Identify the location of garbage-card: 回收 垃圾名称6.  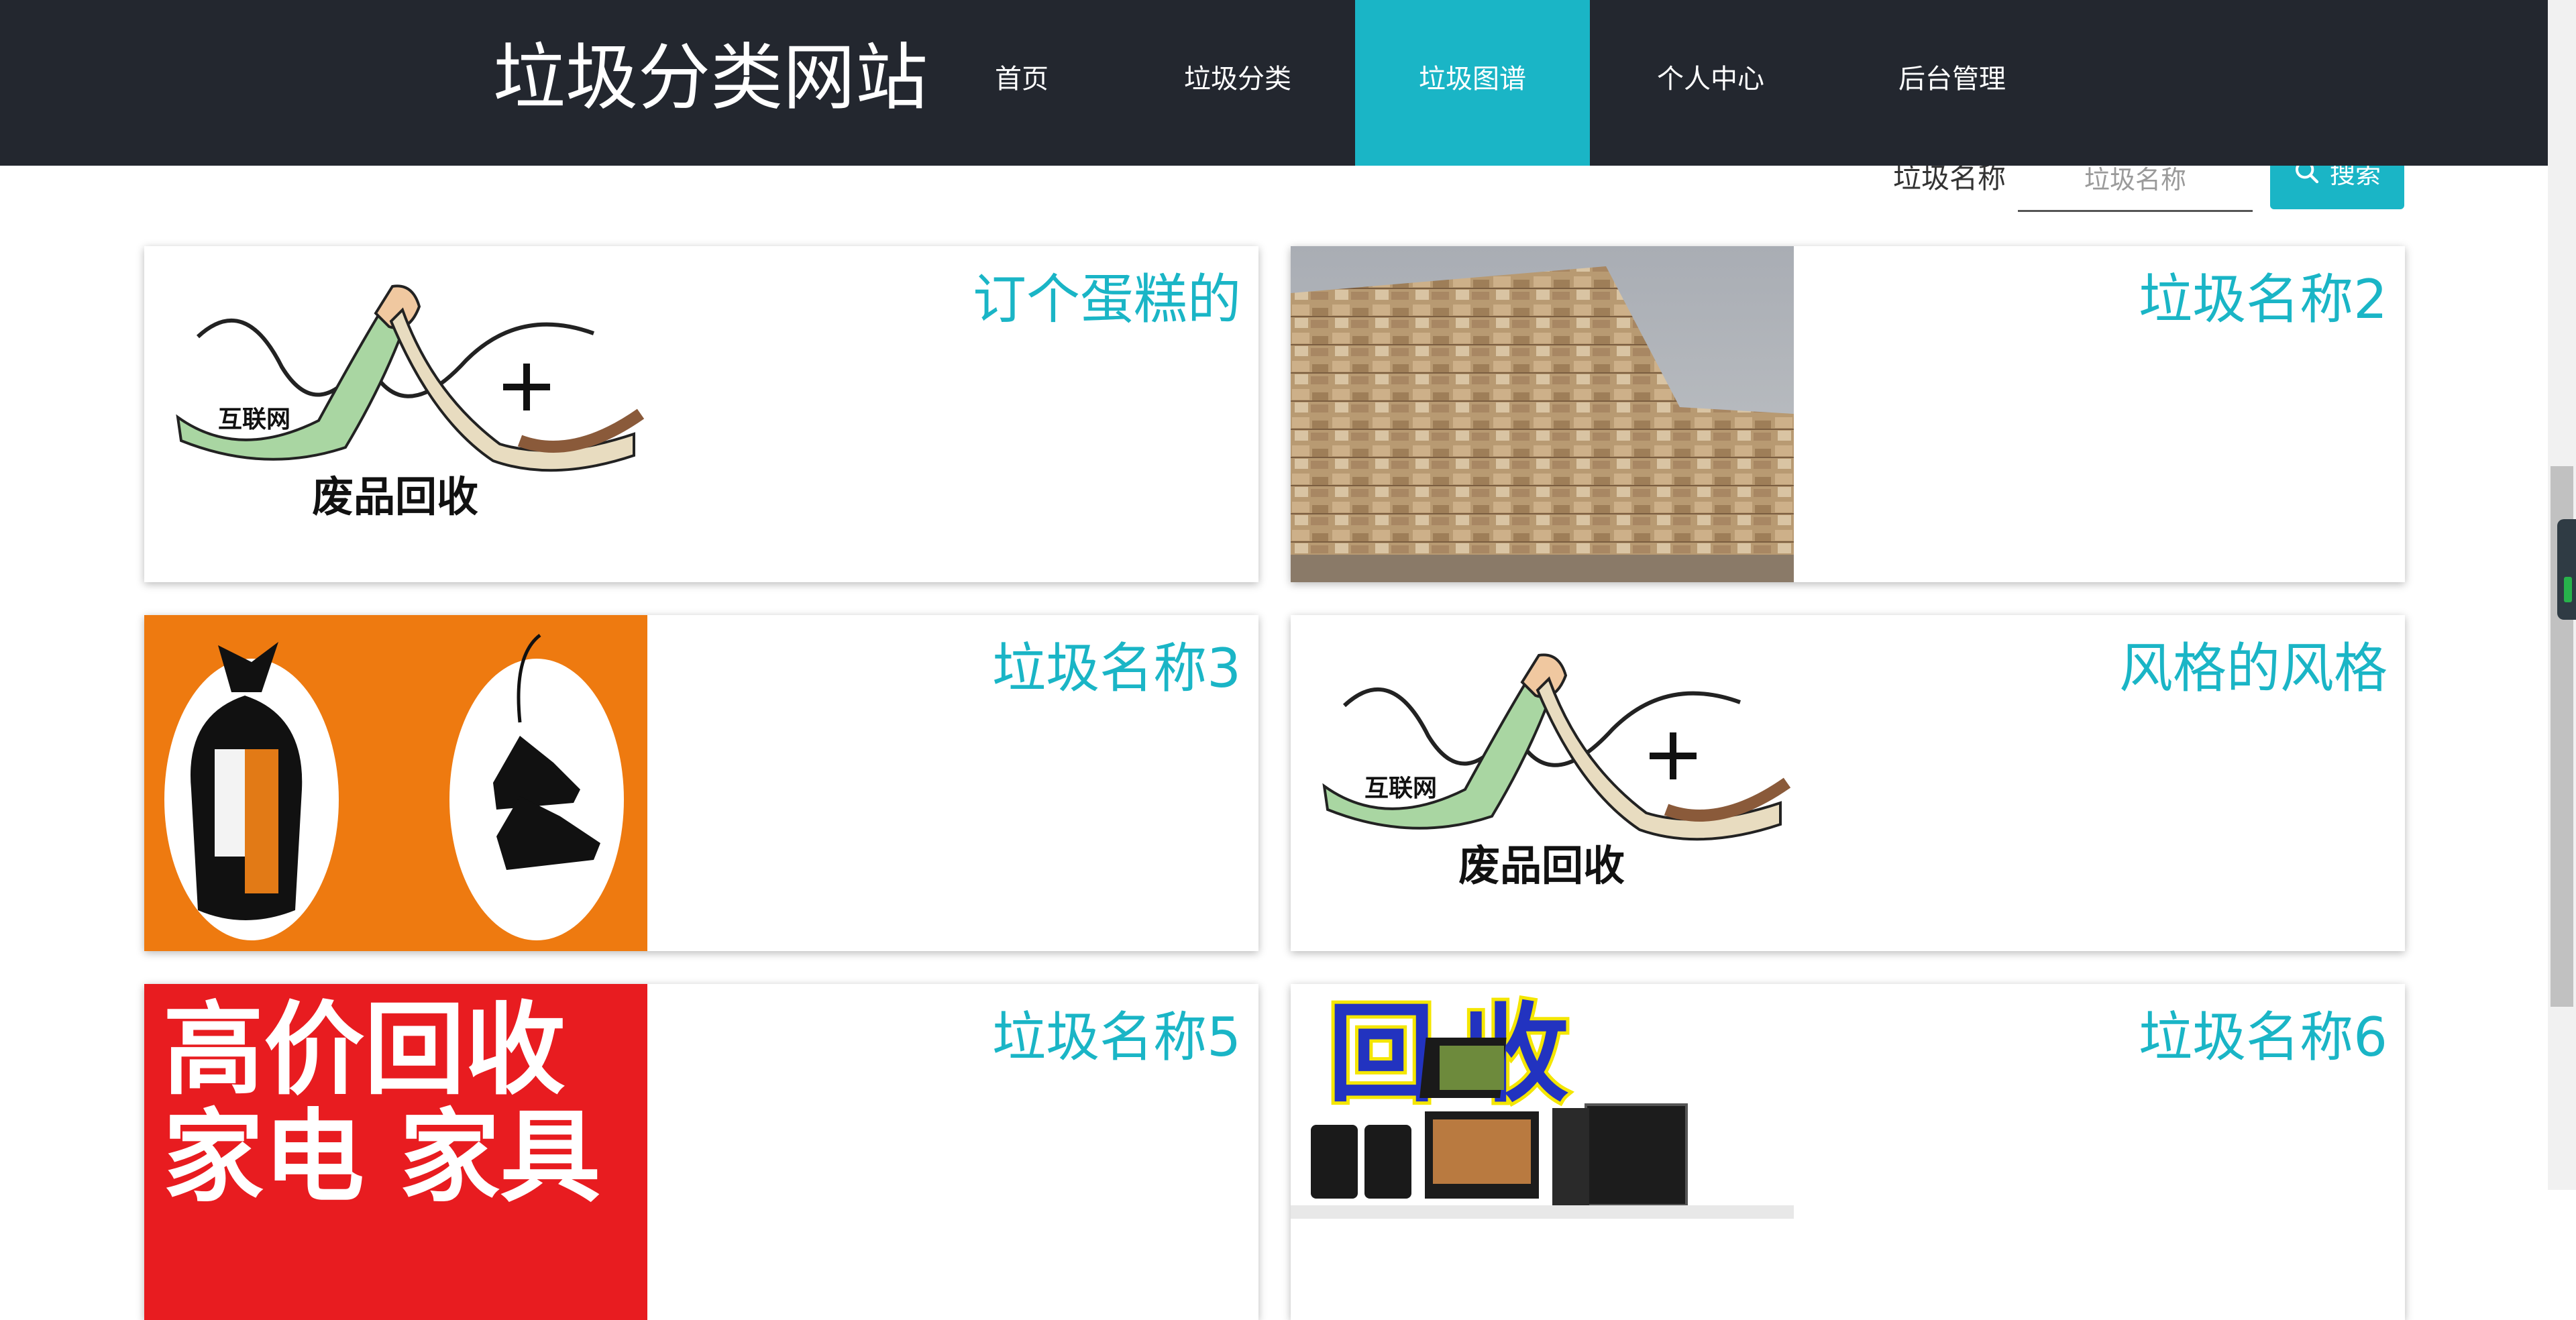
(1848, 1152).